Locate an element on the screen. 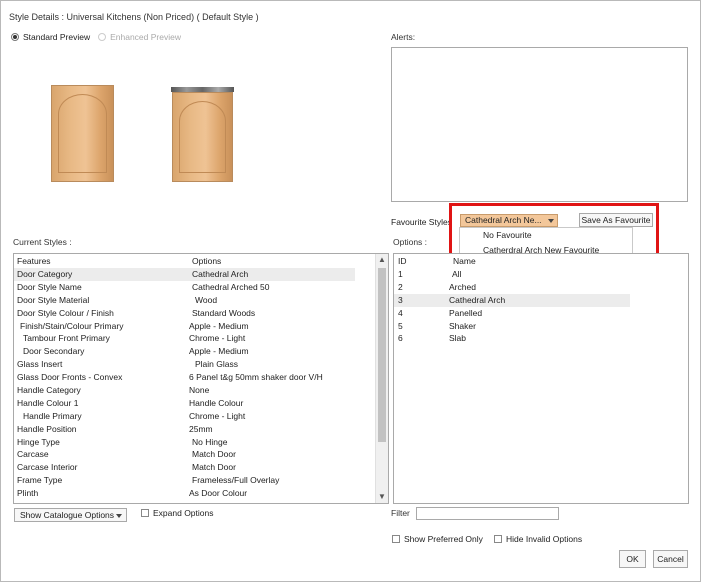 Image resolution: width=701 pixels, height=582 pixels. scroll-up-icon: ▲ is located at coordinates (382, 260).